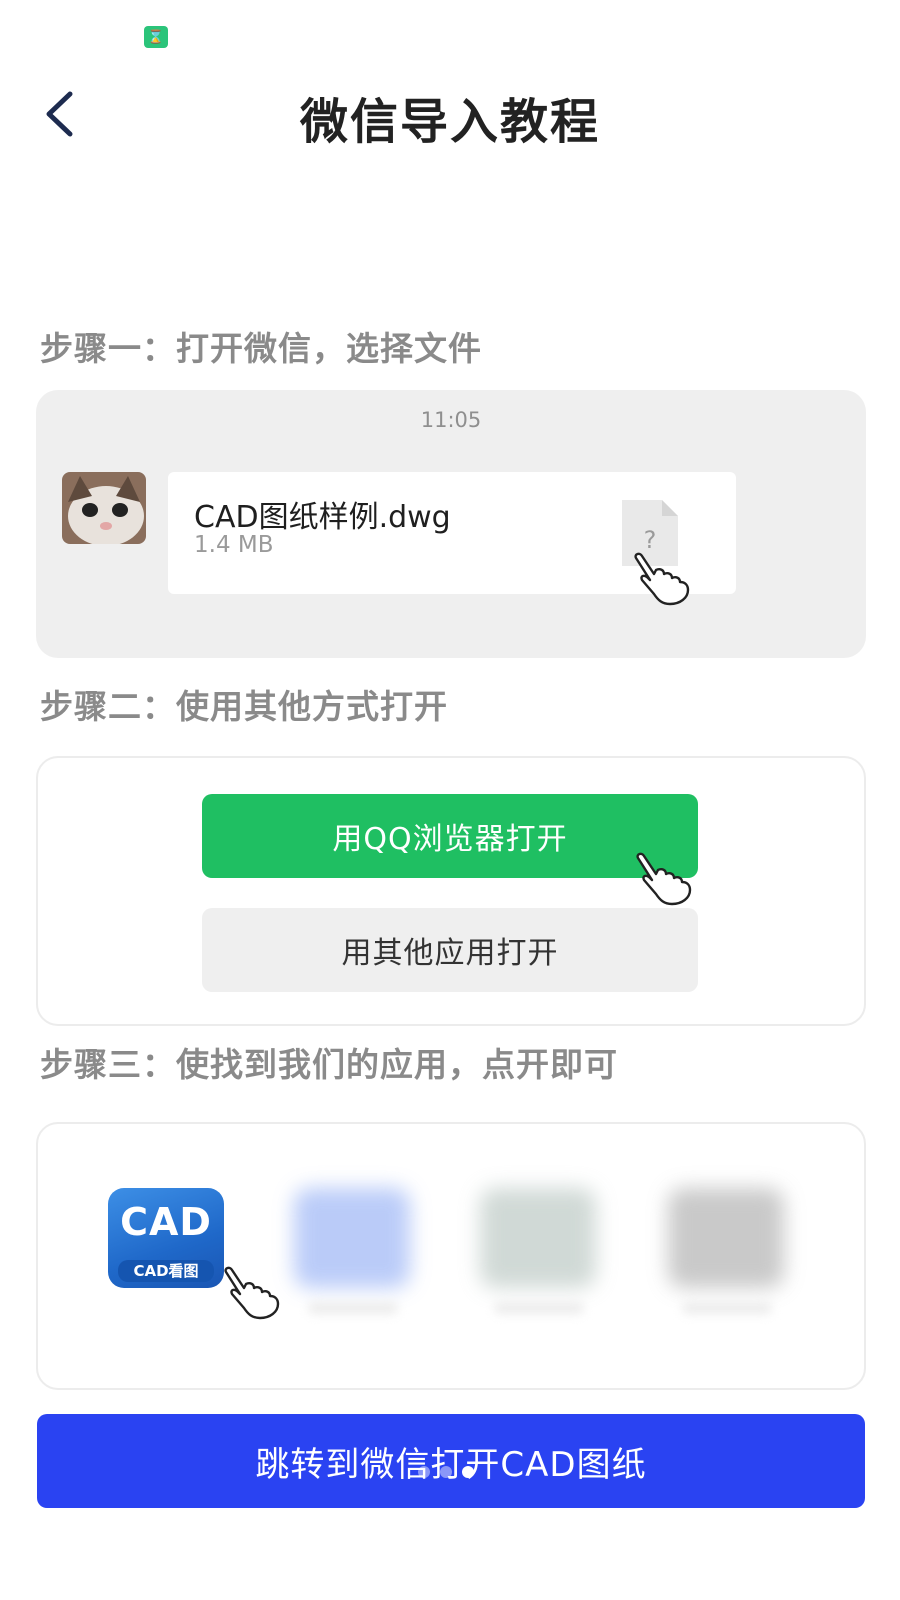  Describe the element at coordinates (329, 1064) in the screenshot. I see `step3-heading: 步骤三：使找到我们的应用，点开即可` at that location.